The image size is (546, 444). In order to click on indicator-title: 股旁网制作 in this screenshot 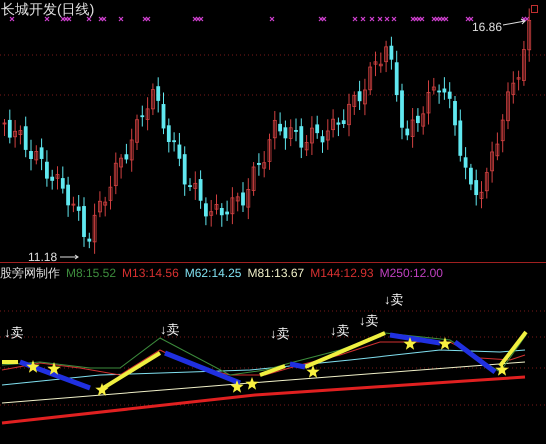, I will do `click(30, 273)`.